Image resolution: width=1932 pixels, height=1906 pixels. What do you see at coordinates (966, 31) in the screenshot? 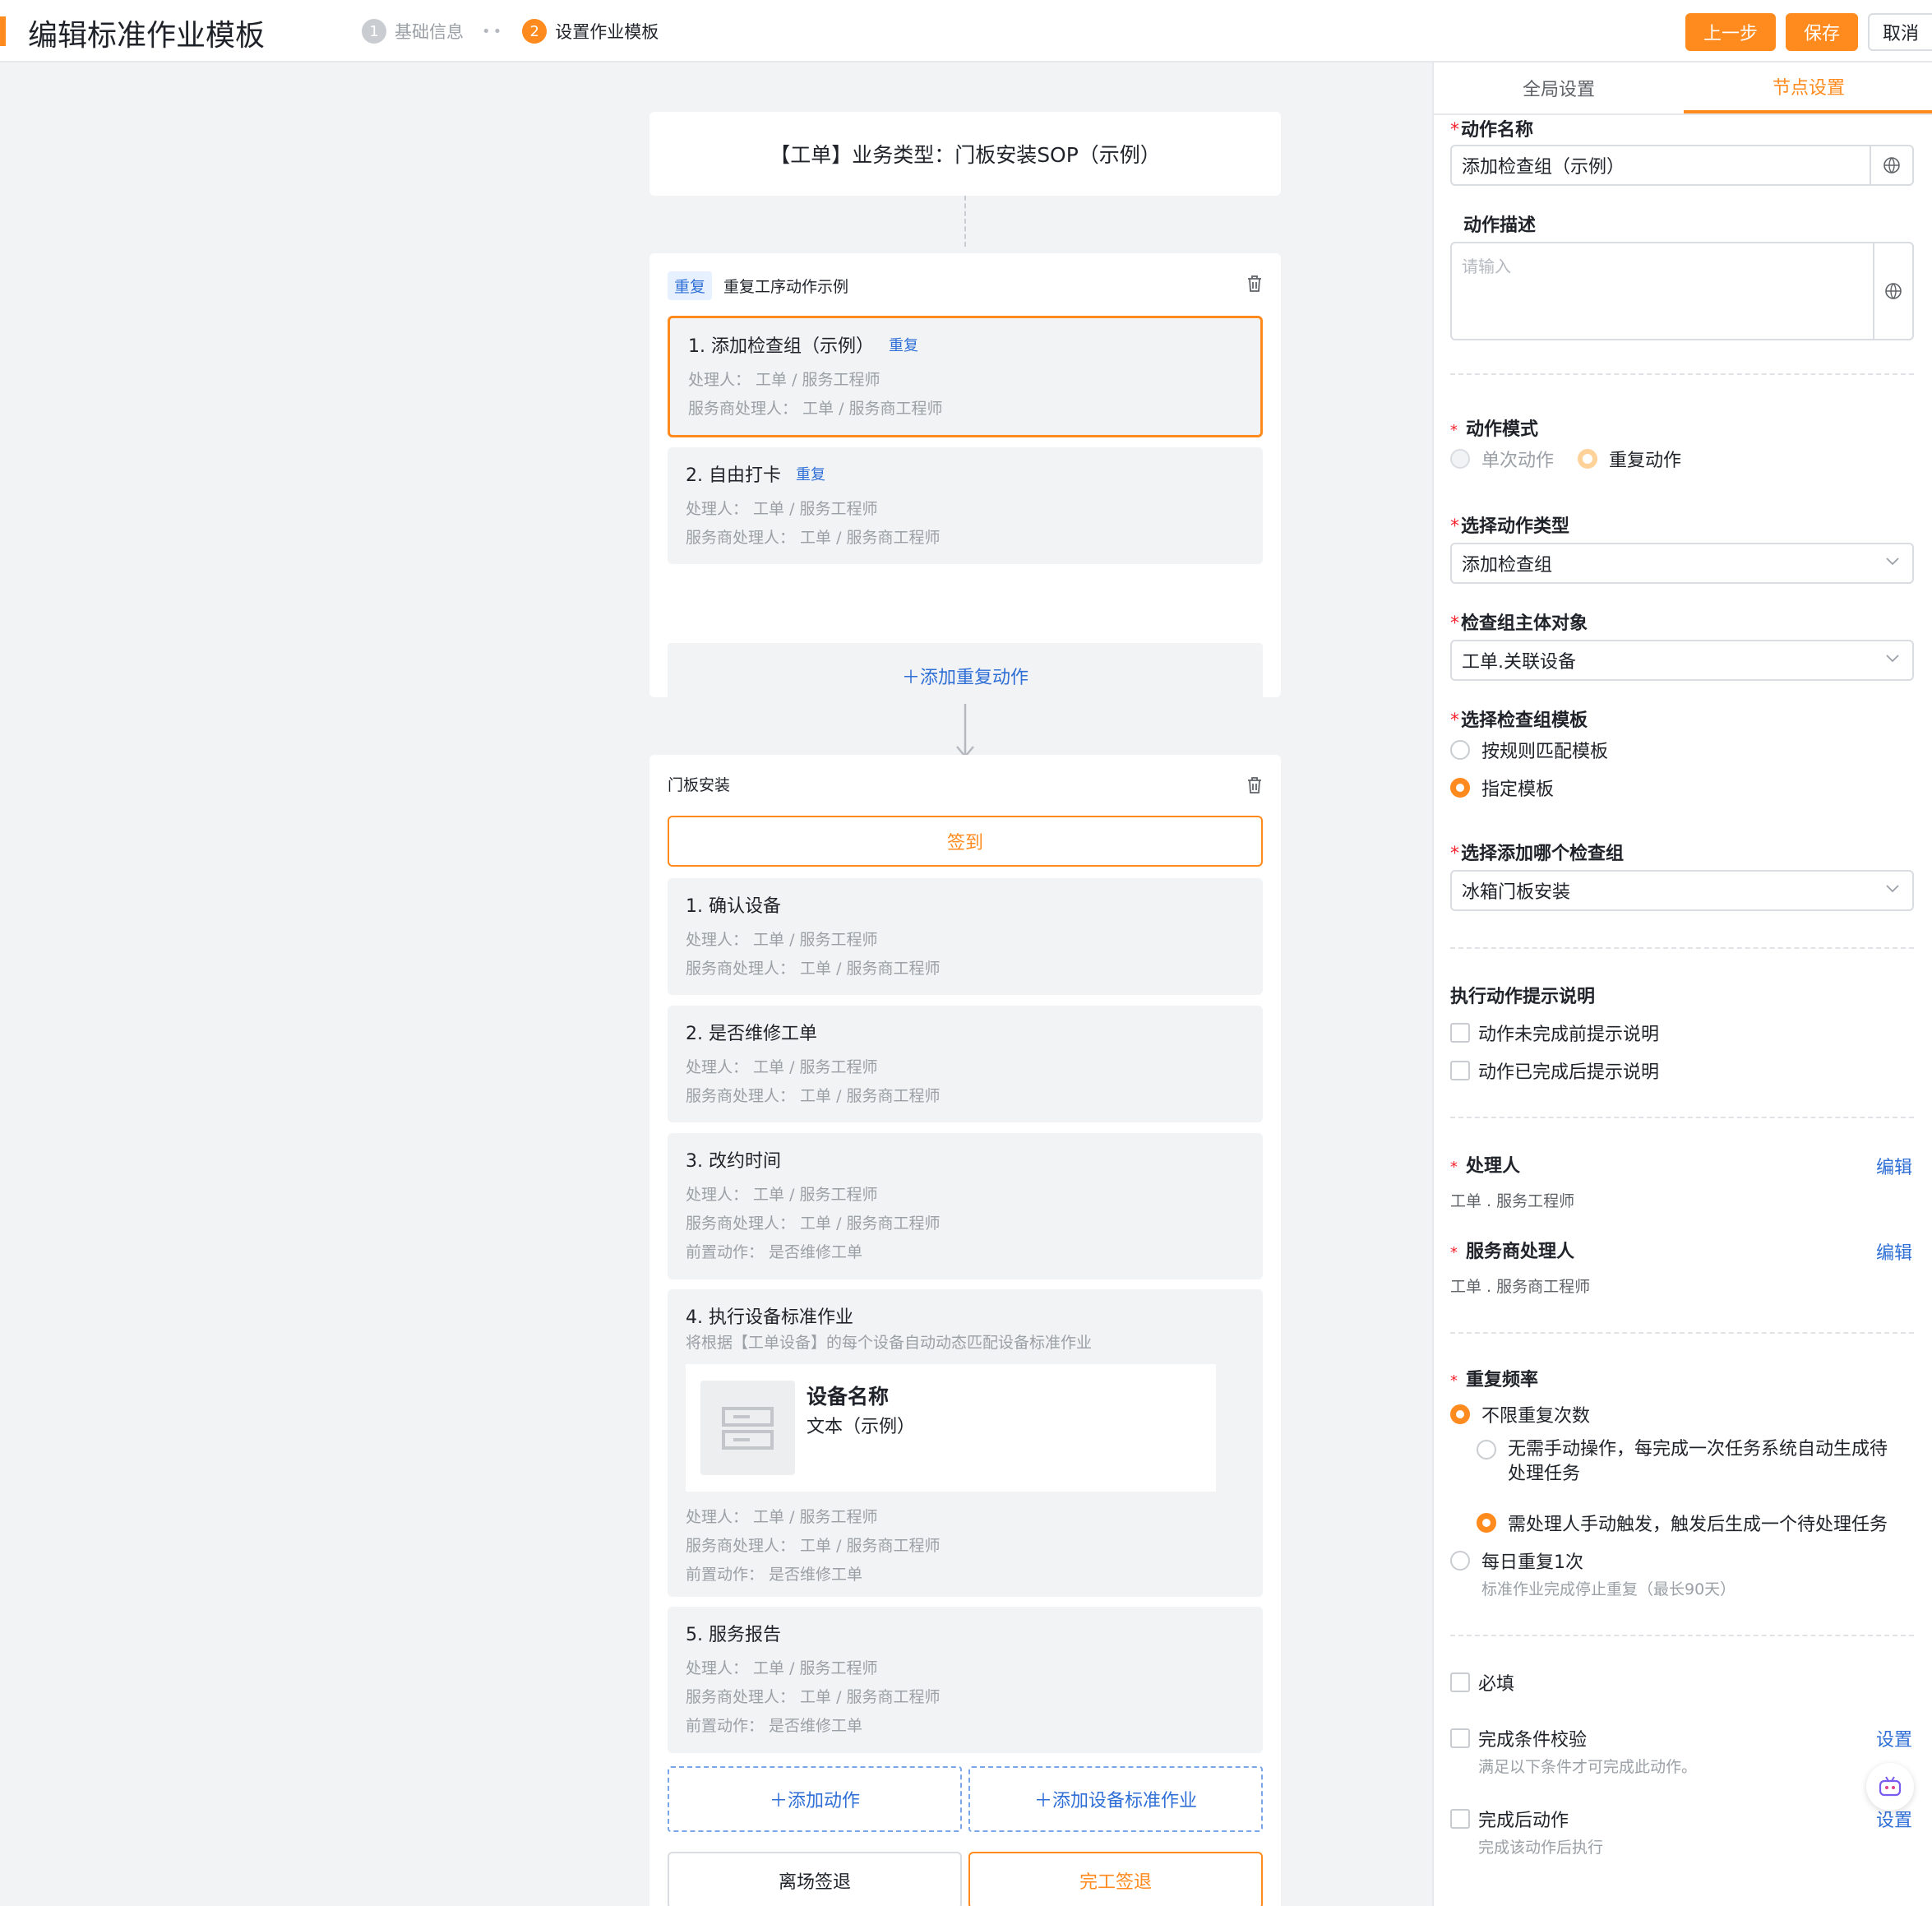
I see `top-header: 编辑标准作业模板 1 基础信息 •• 2 设置作业模板 上一步 保存 取消` at bounding box center [966, 31].